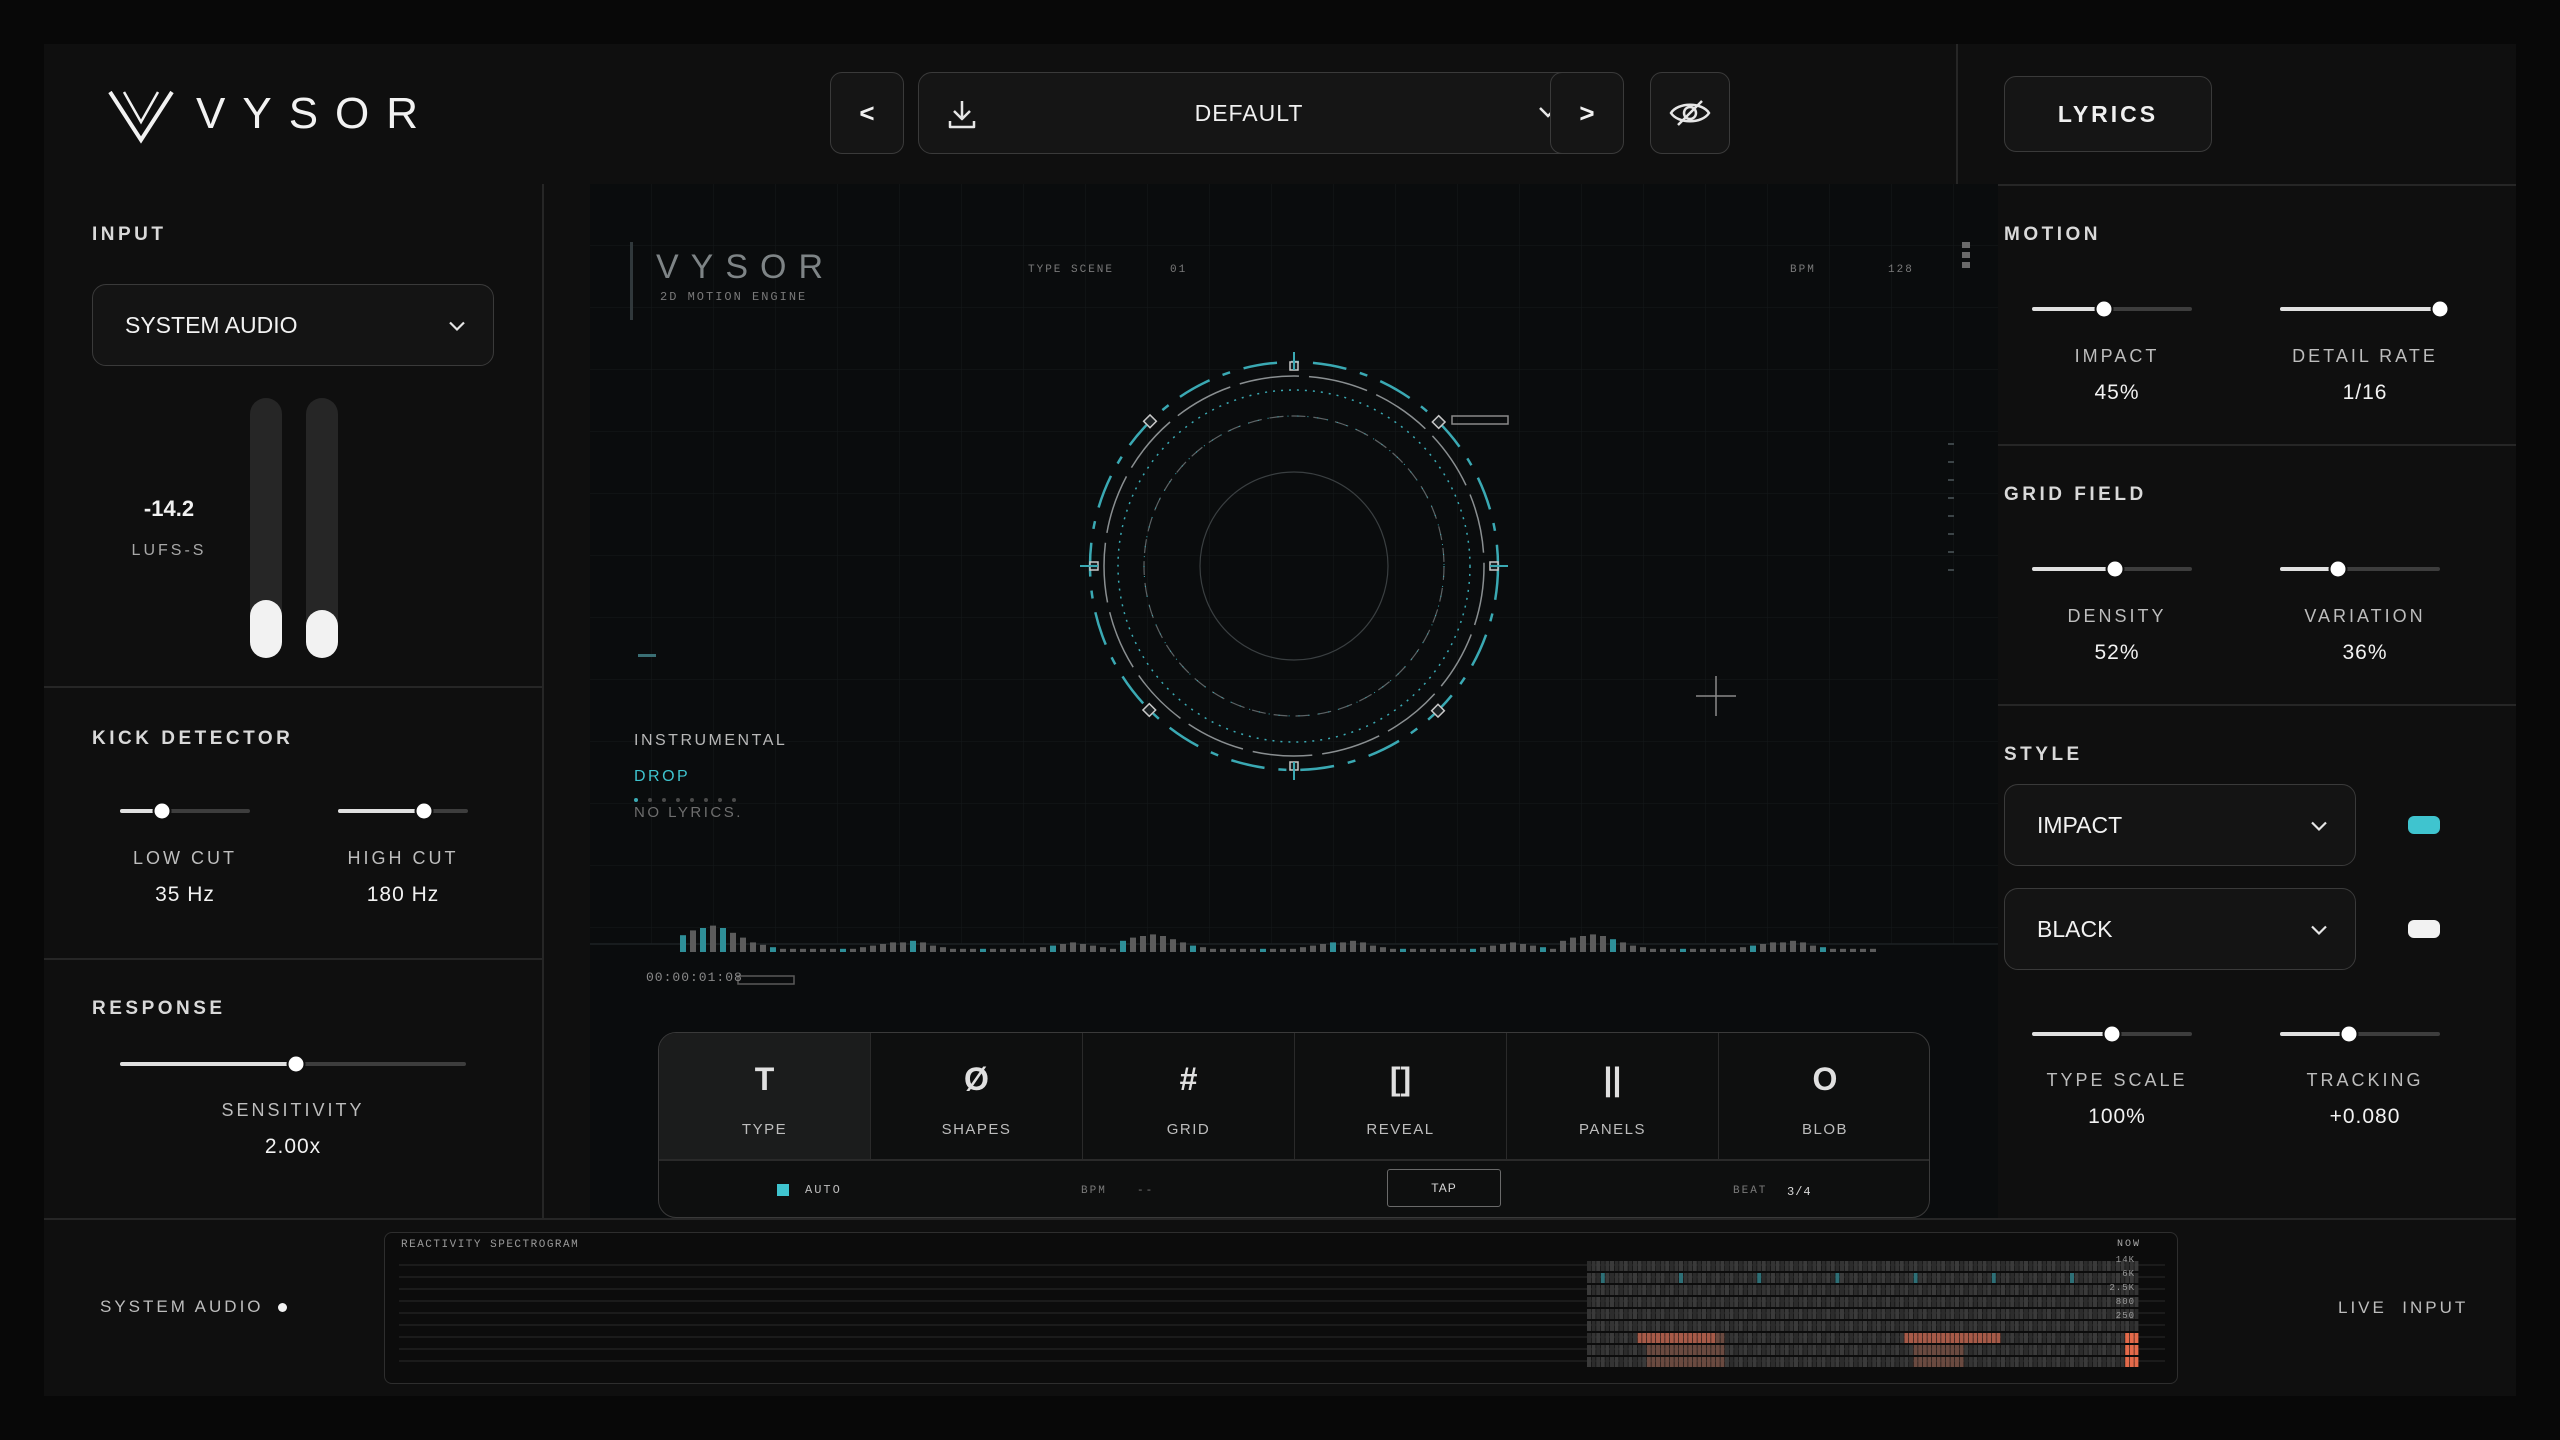  What do you see at coordinates (977, 1096) in the screenshot?
I see `mode-shapes: Ø SHAPES` at bounding box center [977, 1096].